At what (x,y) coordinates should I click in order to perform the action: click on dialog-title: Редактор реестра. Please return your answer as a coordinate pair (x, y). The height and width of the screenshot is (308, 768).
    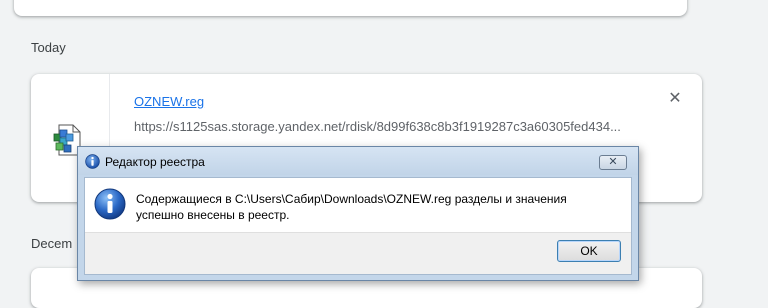
    Looking at the image, I should click on (155, 162).